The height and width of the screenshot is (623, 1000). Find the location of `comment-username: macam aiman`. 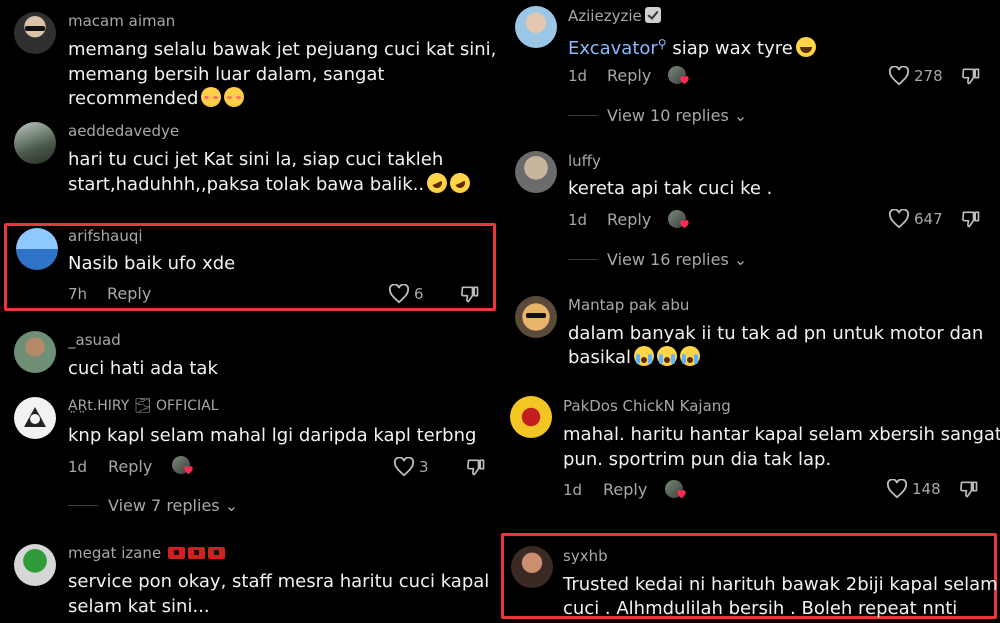

comment-username: macam aiman is located at coordinates (121, 21).